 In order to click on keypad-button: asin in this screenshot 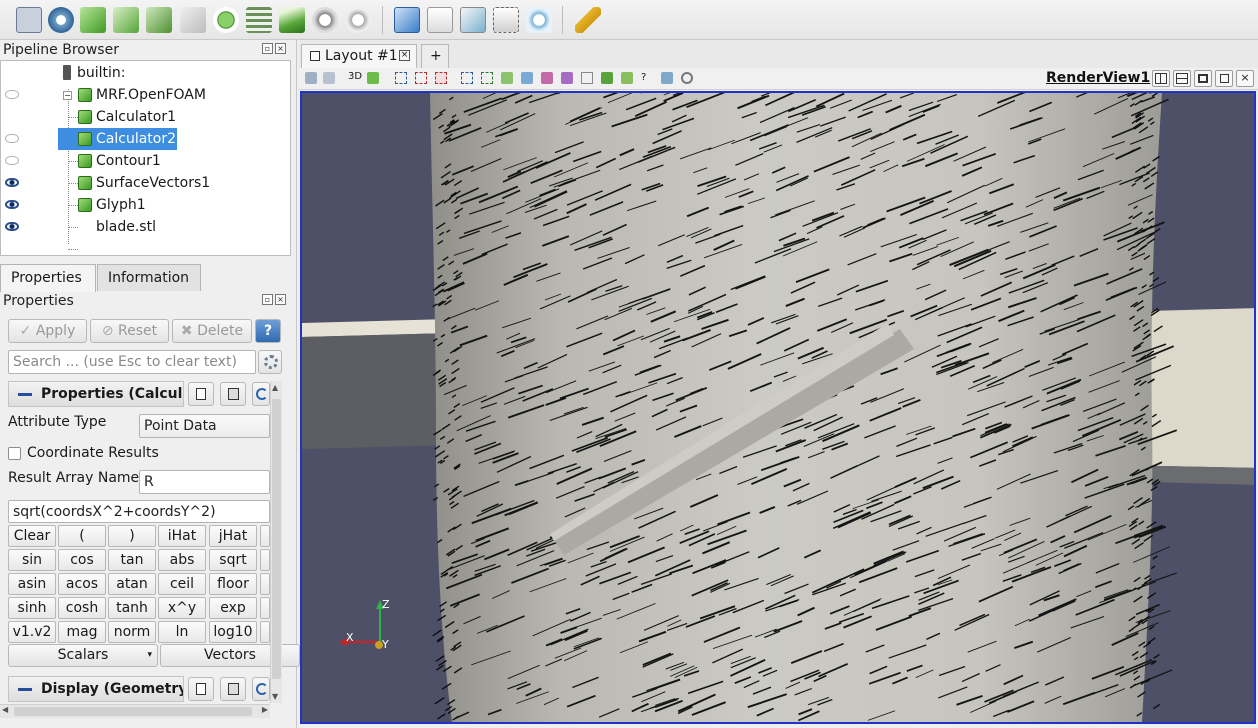, I will do `click(32, 584)`.